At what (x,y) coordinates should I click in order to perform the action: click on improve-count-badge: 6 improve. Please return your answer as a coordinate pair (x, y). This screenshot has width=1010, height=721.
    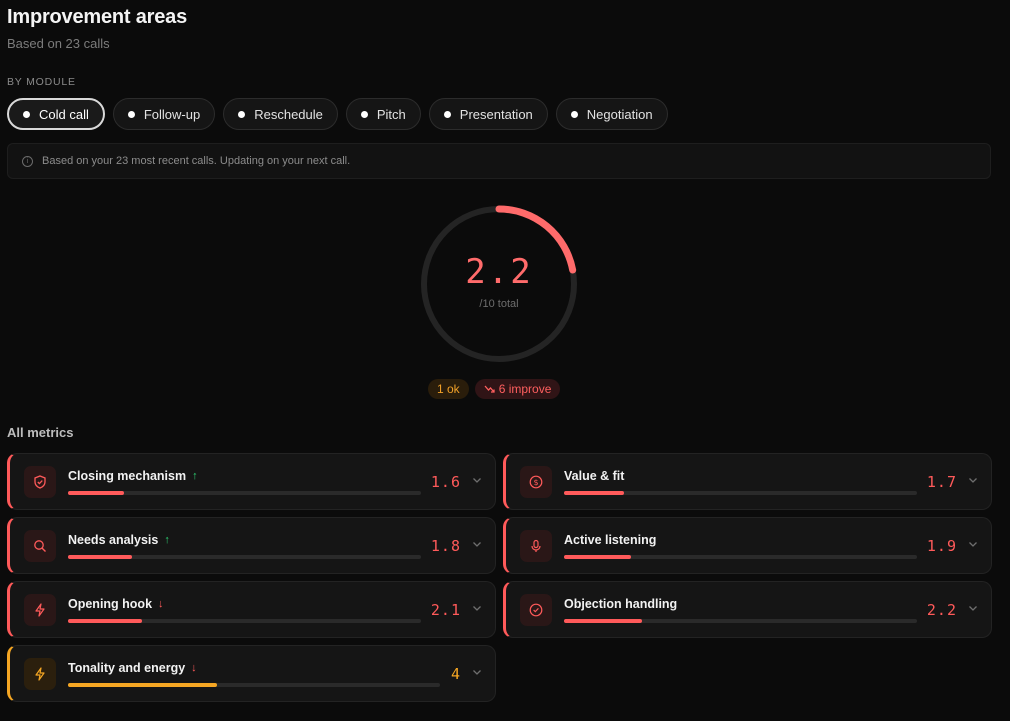
    Looking at the image, I should click on (517, 389).